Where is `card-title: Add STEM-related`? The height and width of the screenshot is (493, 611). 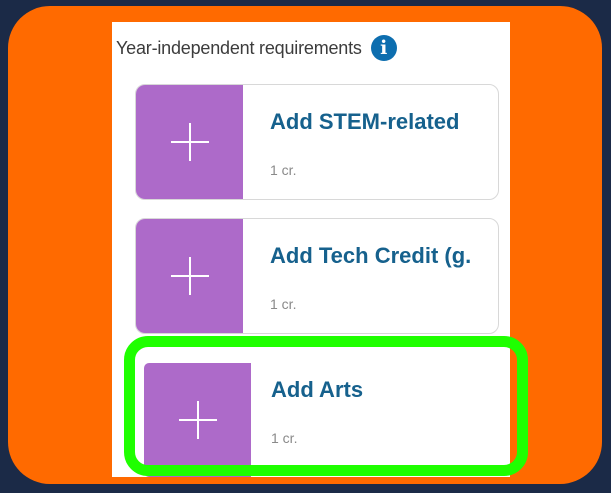
card-title: Add STEM-related is located at coordinates (364, 122).